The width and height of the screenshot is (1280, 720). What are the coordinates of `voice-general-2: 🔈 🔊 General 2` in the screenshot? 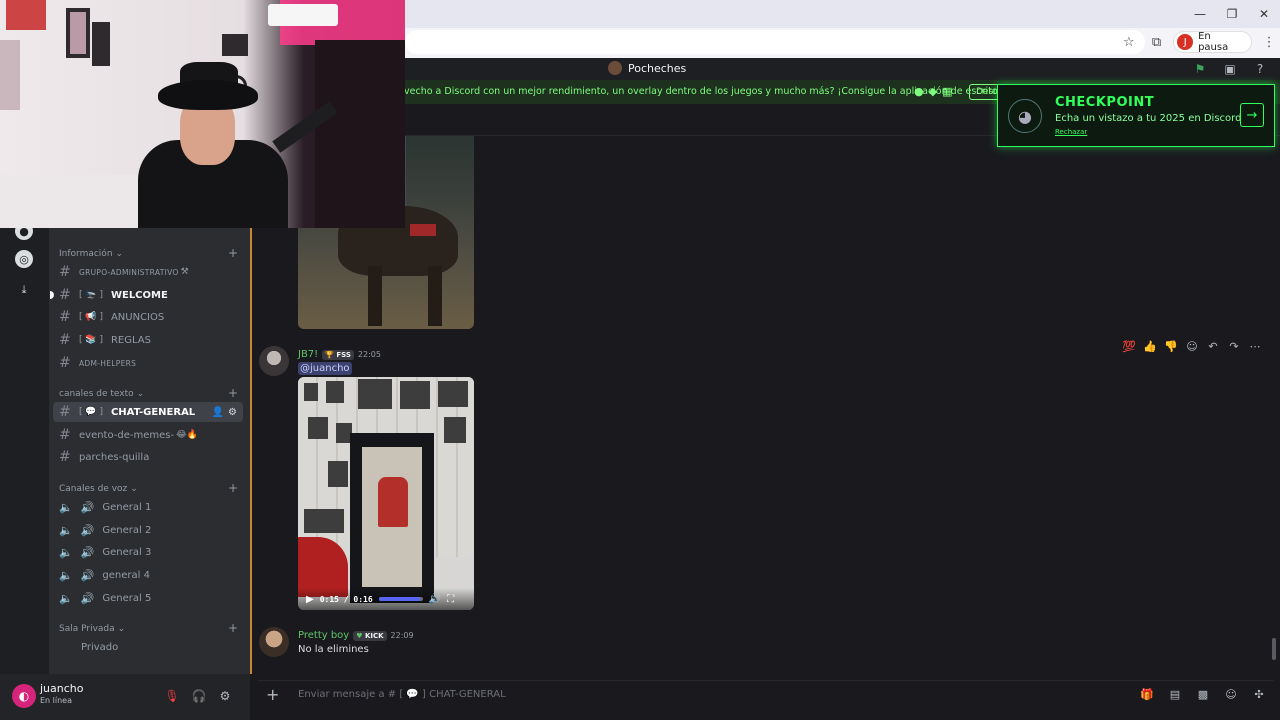 It's located at (148, 530).